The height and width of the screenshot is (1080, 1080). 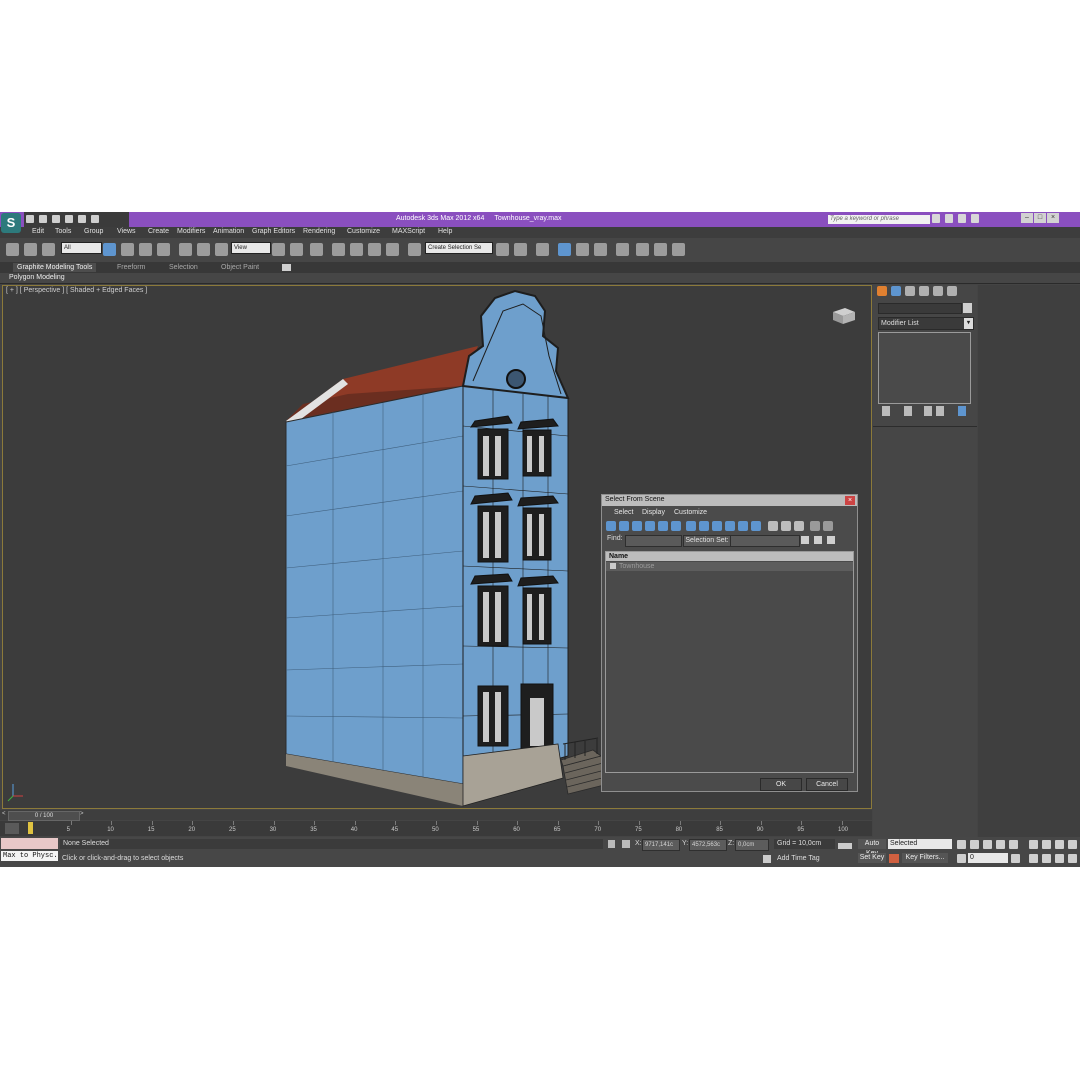 What do you see at coordinates (974, 218) in the screenshot?
I see `help-icon` at bounding box center [974, 218].